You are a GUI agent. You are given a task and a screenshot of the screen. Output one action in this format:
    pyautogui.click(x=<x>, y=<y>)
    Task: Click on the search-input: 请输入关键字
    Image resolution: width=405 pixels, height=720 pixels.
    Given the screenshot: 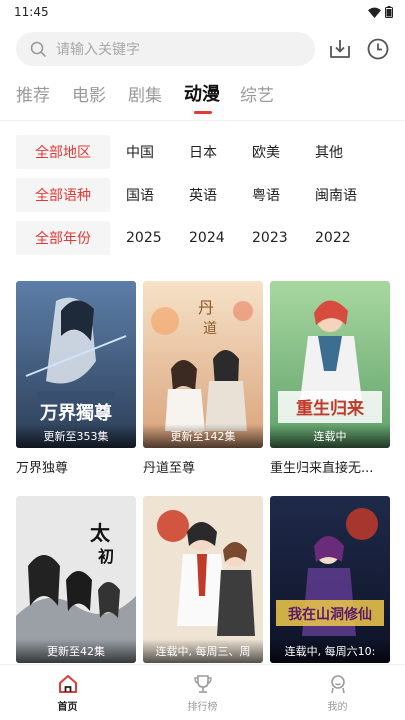 What is the action you would take?
    pyautogui.click(x=165, y=49)
    